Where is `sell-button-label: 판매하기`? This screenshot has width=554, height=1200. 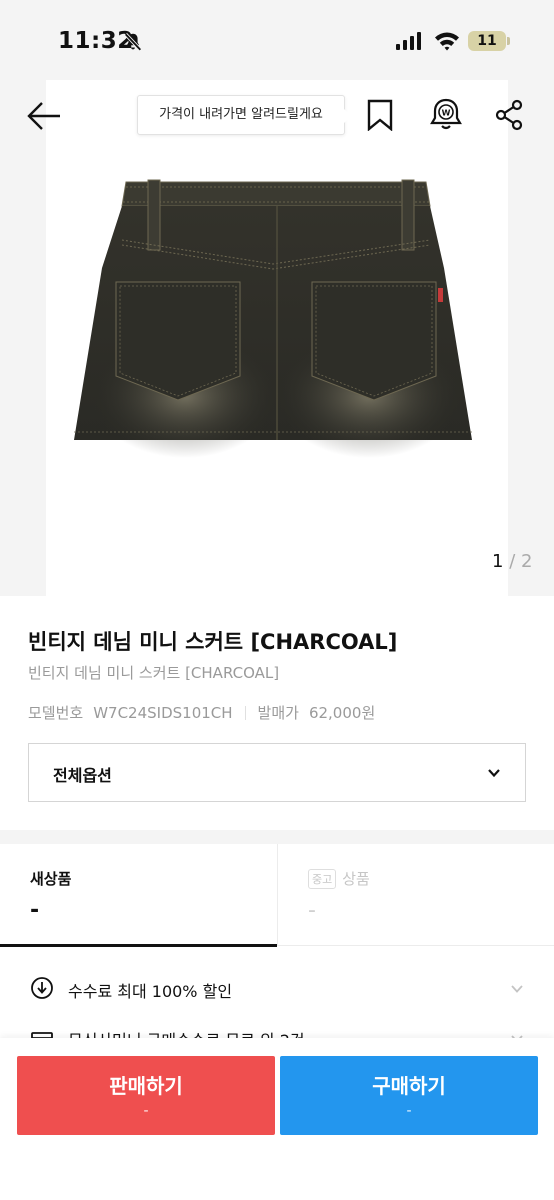 sell-button-label: 판매하기 is located at coordinates (146, 1086).